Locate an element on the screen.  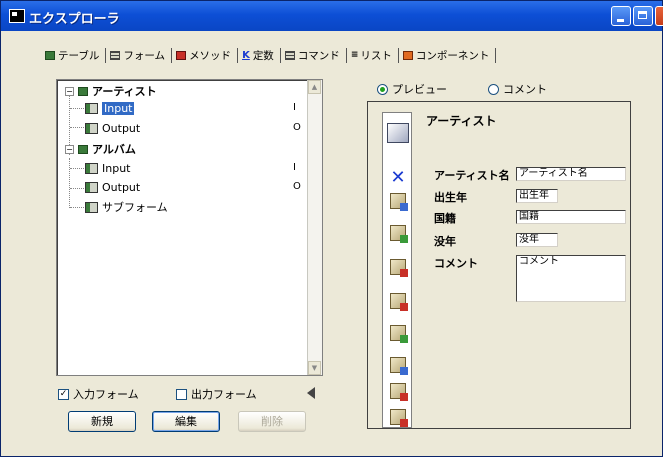
artist-name-field: アーティスト名 is located at coordinates (571, 174).